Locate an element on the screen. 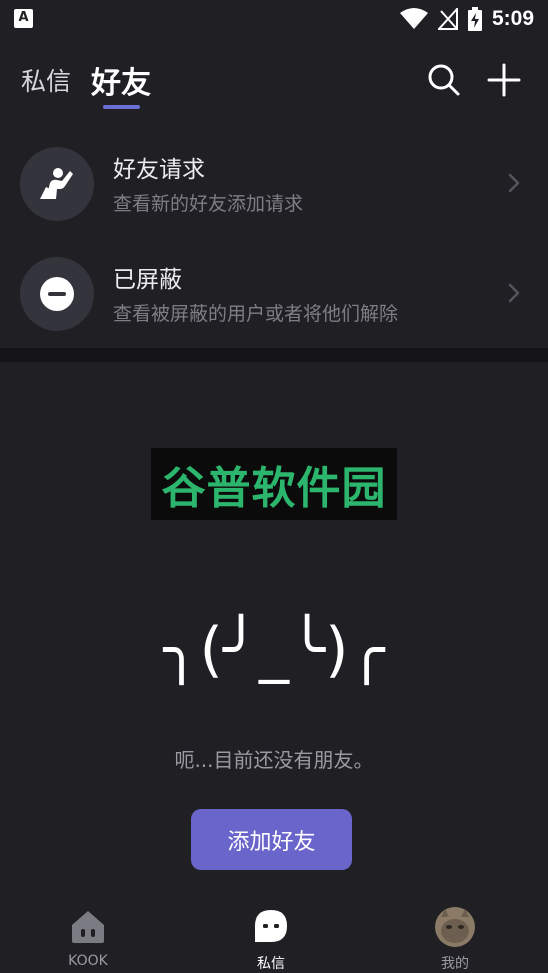 Image resolution: width=548 pixels, height=973 pixels. active-tab-indicator is located at coordinates (121, 107).